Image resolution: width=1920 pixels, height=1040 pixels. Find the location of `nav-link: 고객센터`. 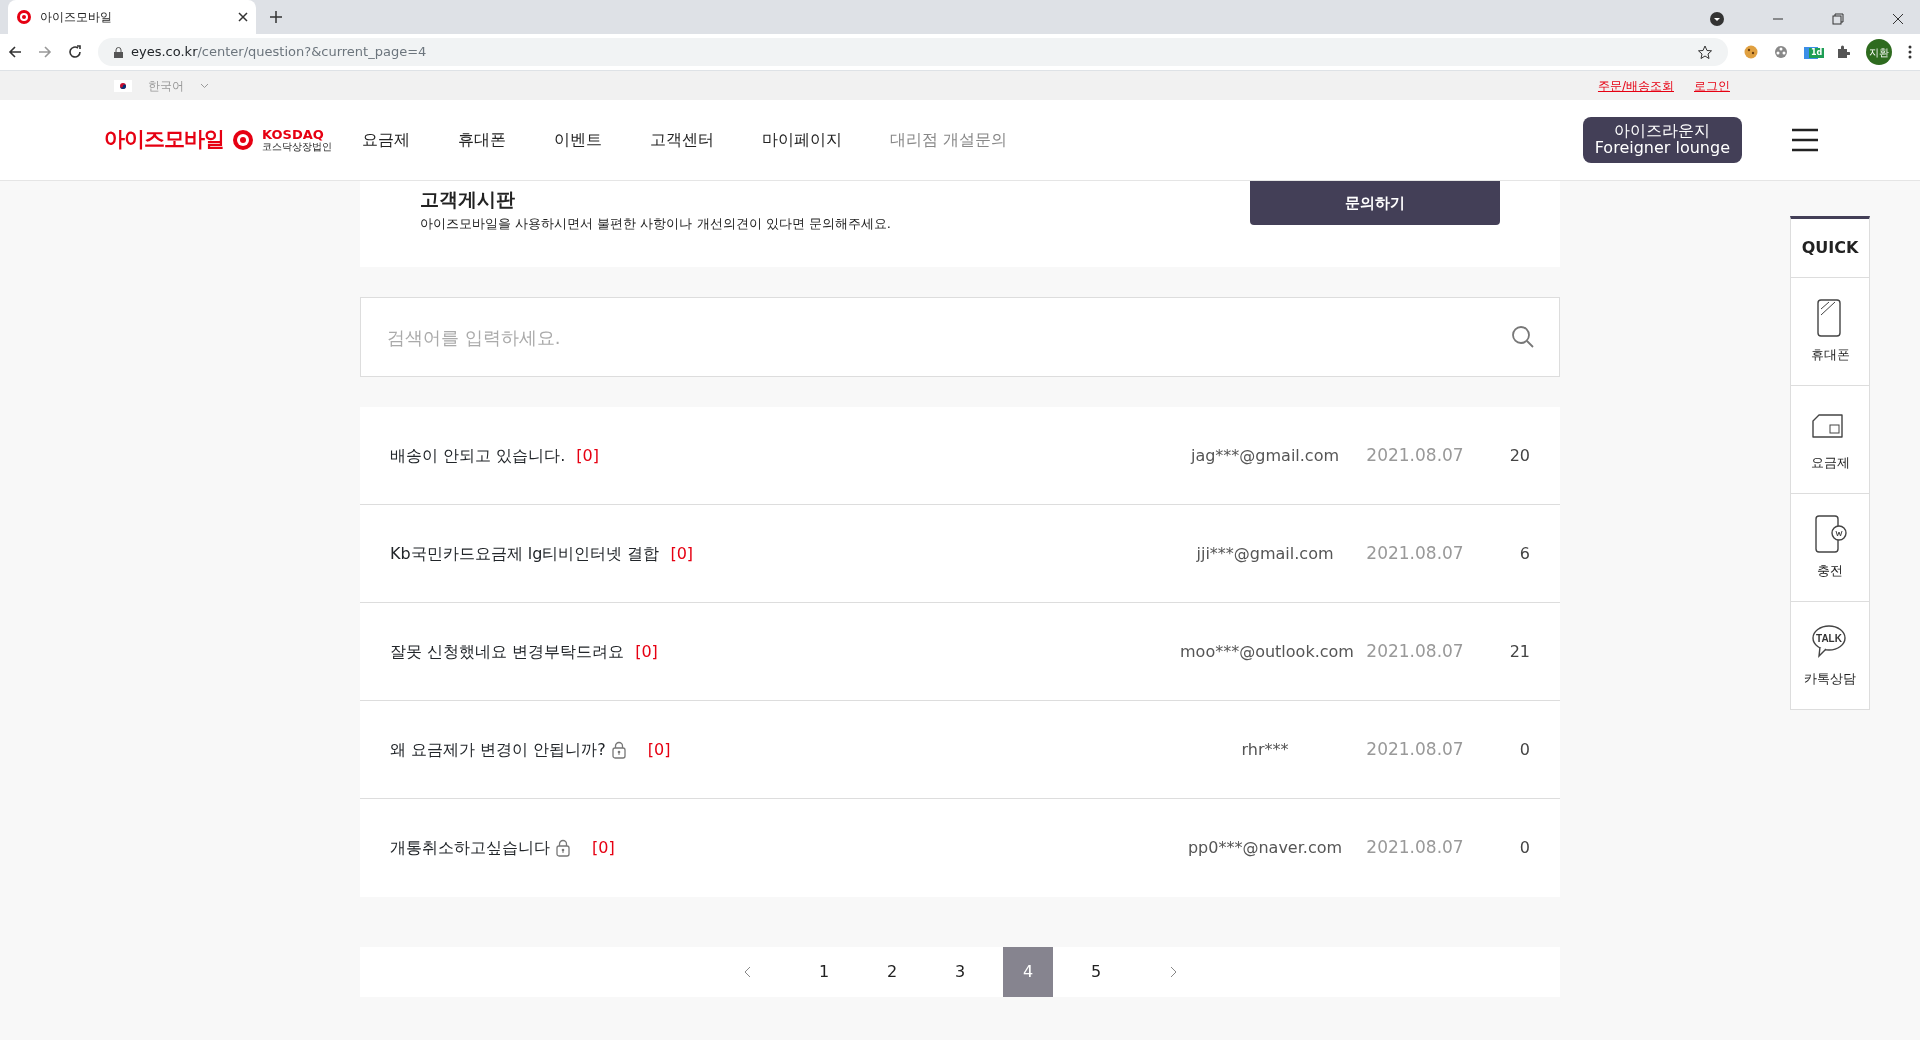

nav-link: 고객센터 is located at coordinates (682, 140).